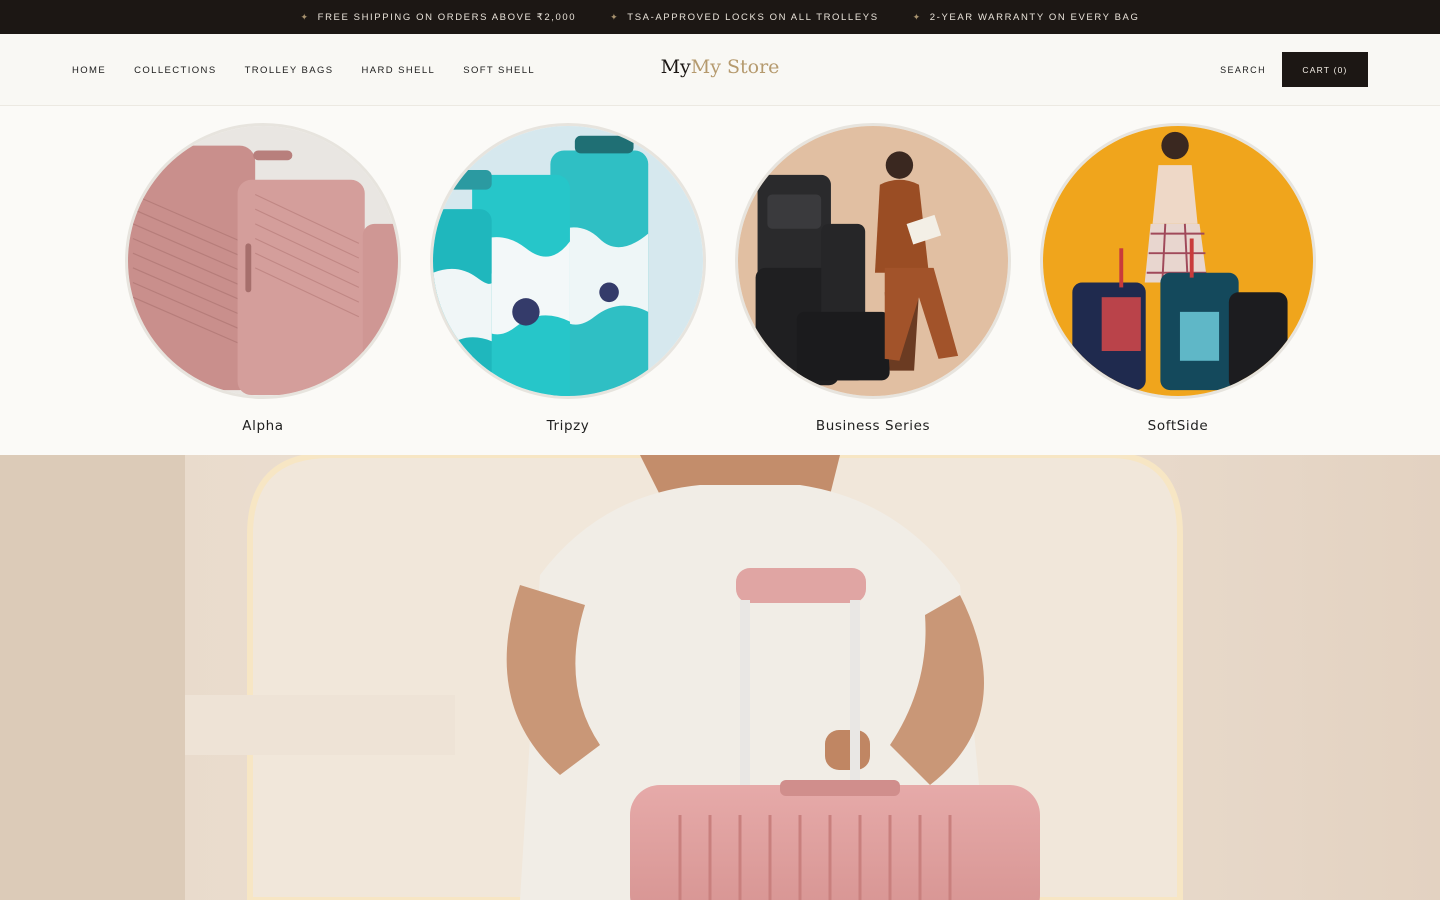 This screenshot has height=900, width=1440. What do you see at coordinates (1026, 17) in the screenshot?
I see `announcement-item: ✦ 2-YEAR WARRANTY ON EVERY BAG` at bounding box center [1026, 17].